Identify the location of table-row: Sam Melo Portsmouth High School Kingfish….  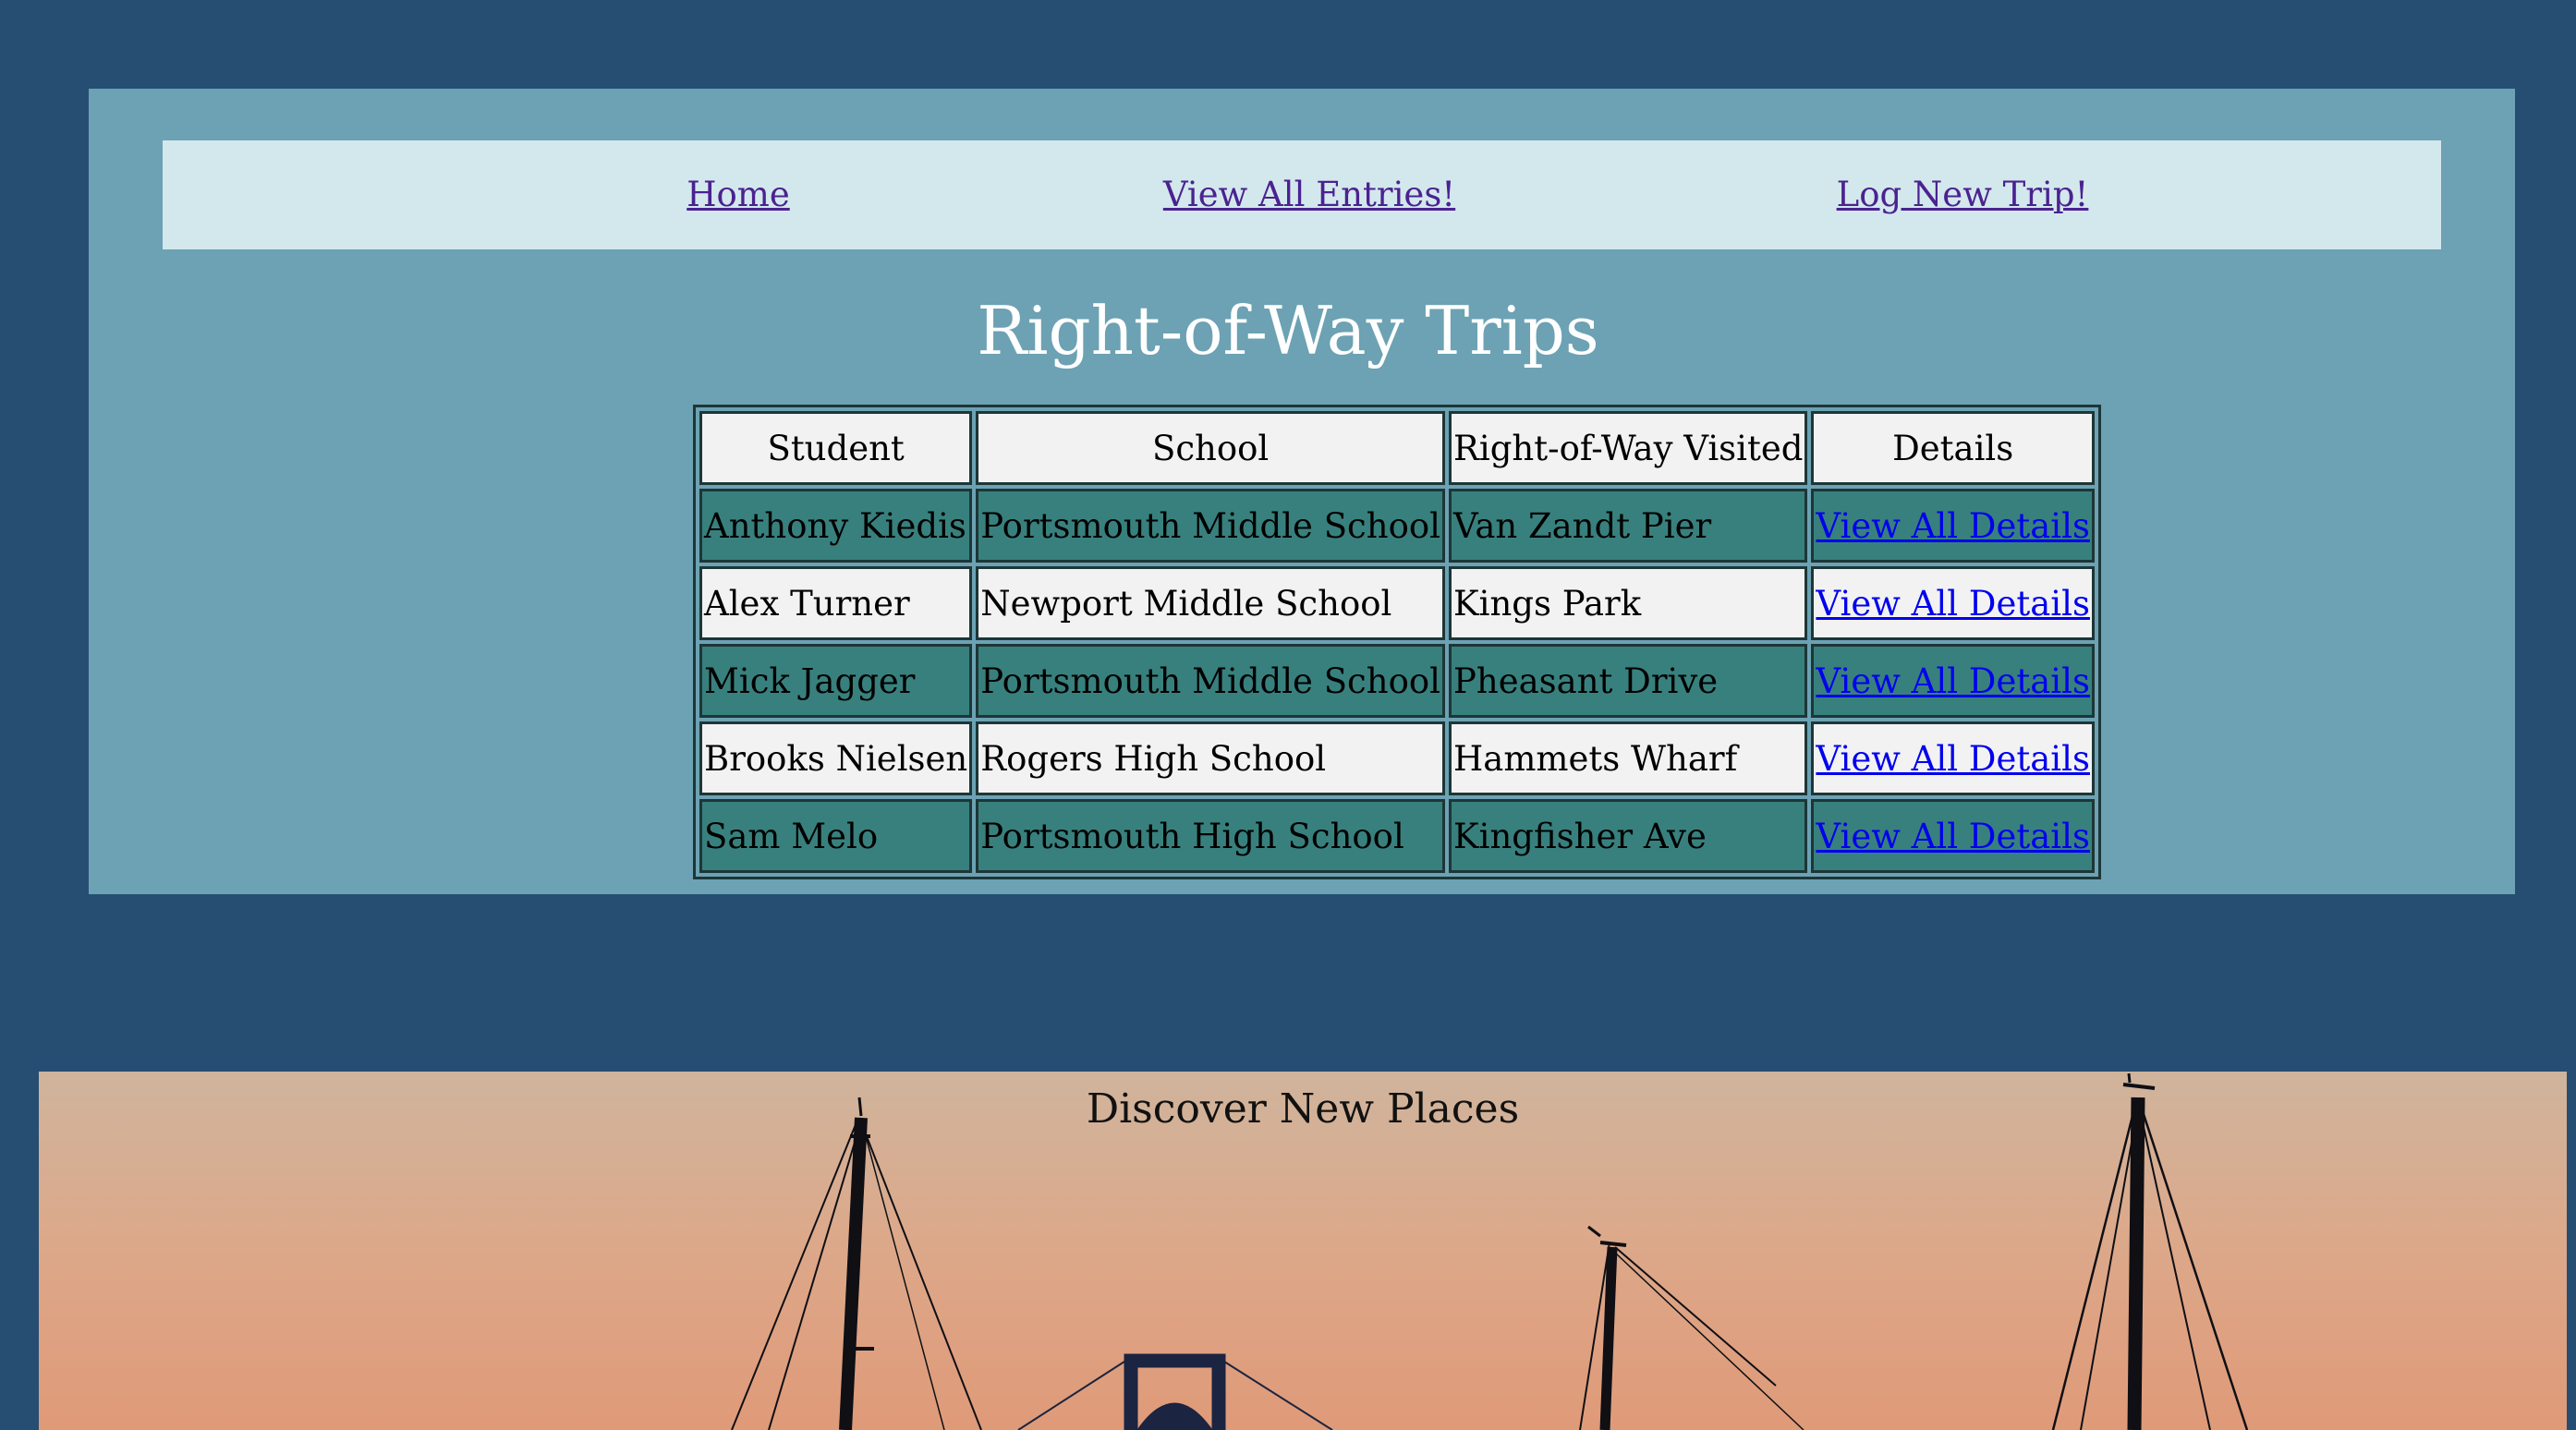
(1397, 836).